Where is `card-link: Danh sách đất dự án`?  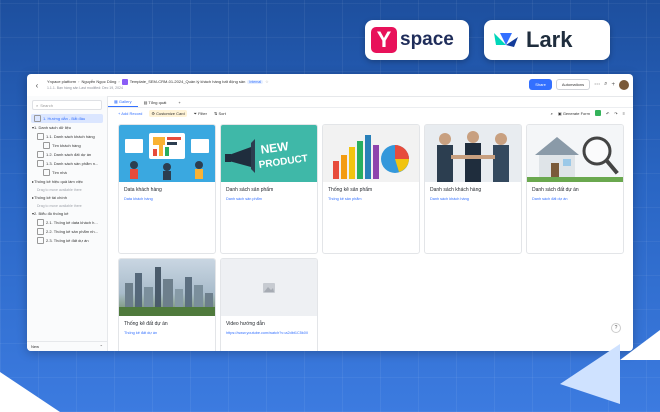
card-link: Danh sách đất dự án is located at coordinates (575, 199).